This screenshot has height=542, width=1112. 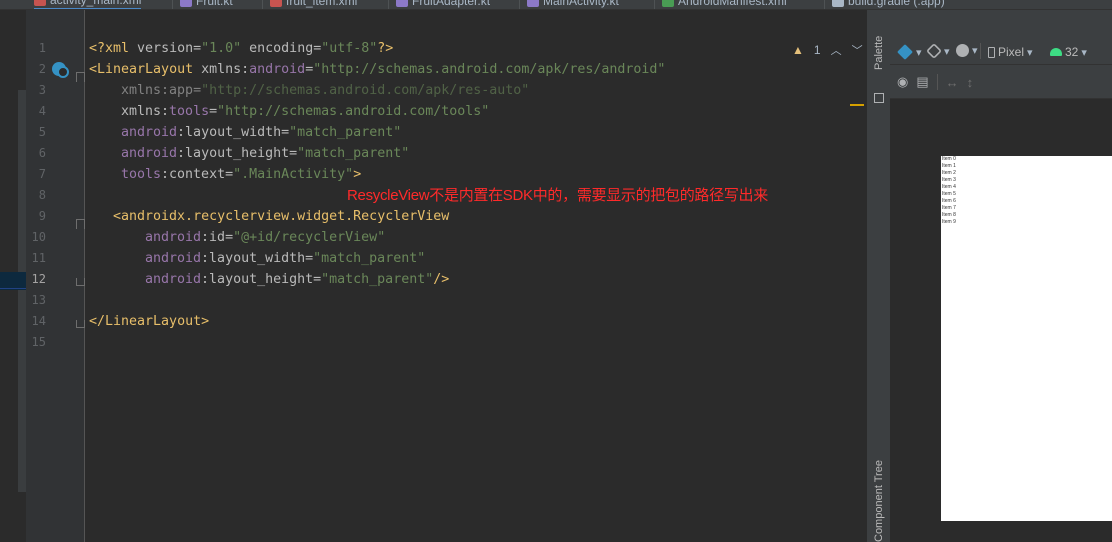 What do you see at coordinates (60, 70) in the screenshot?
I see `layout-preview-gutter-icon` at bounding box center [60, 70].